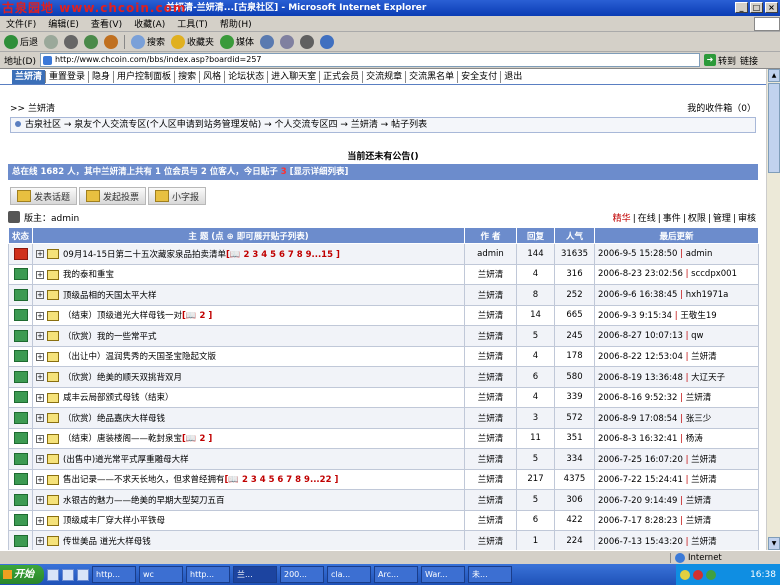  What do you see at coordinates (708, 378) in the screenshot?
I see `last-update-user: 大辽天子` at bounding box center [708, 378].